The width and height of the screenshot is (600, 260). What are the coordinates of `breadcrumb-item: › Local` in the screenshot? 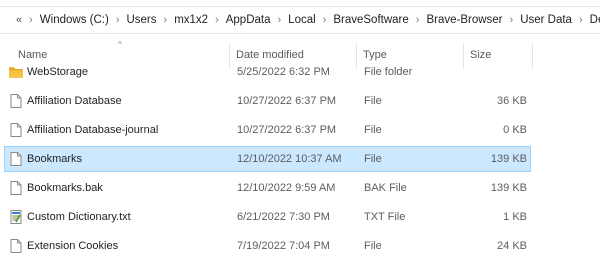 It's located at (293, 20).